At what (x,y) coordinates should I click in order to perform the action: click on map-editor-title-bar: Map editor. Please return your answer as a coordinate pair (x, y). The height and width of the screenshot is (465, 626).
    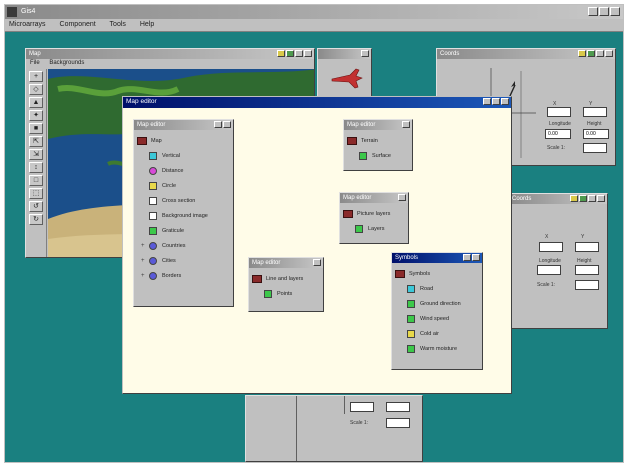
    Looking at the image, I should click on (317, 102).